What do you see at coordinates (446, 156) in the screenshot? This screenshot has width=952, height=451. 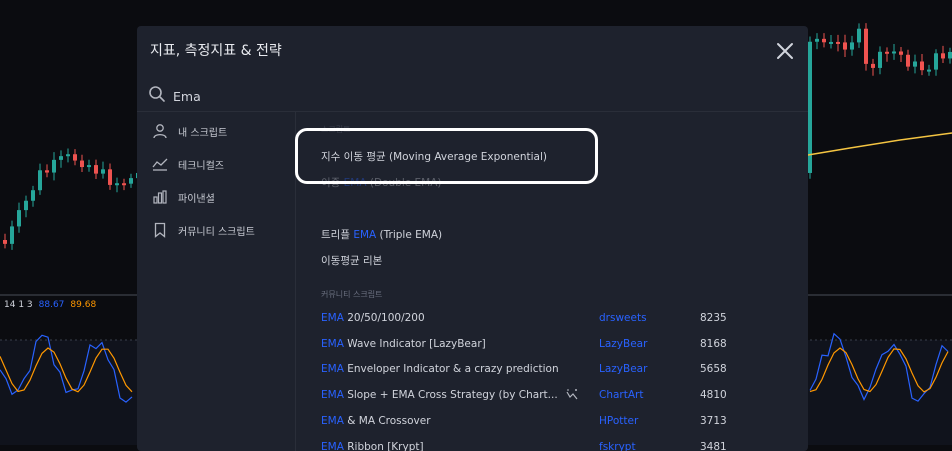 I see `annotation-highlight-box` at bounding box center [446, 156].